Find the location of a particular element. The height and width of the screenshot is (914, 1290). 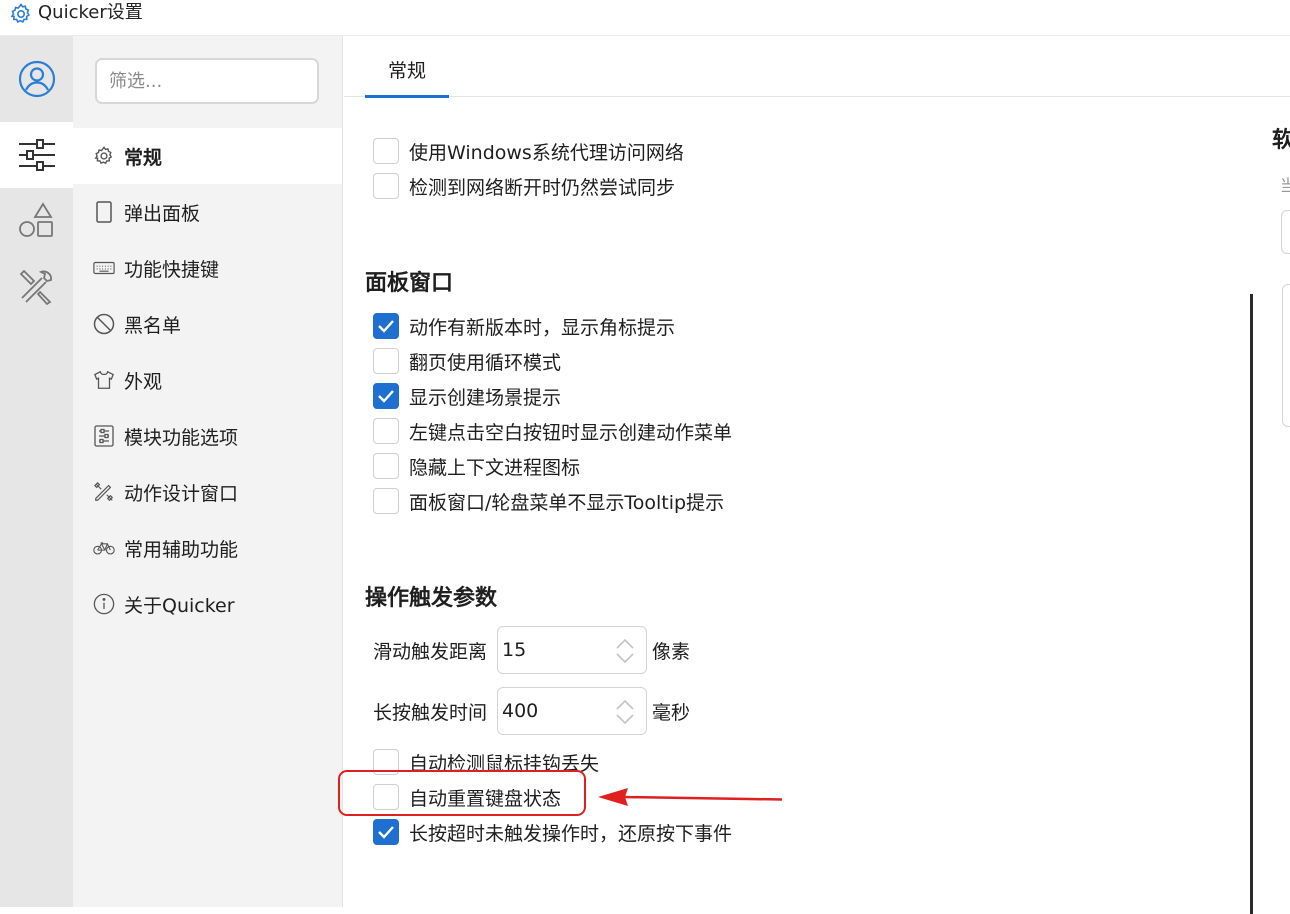

longpress-time-unit: 毫秒 is located at coordinates (671, 712).